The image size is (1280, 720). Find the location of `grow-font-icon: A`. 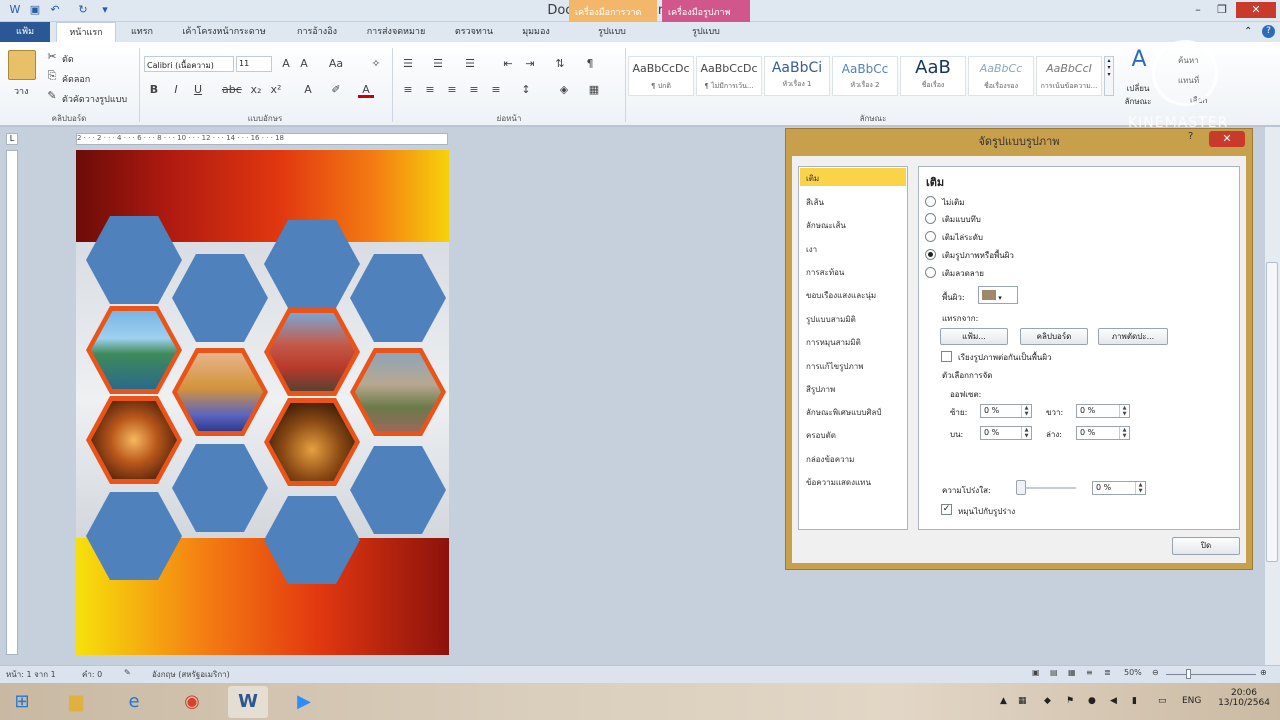

grow-font-icon: A is located at coordinates (286, 64).